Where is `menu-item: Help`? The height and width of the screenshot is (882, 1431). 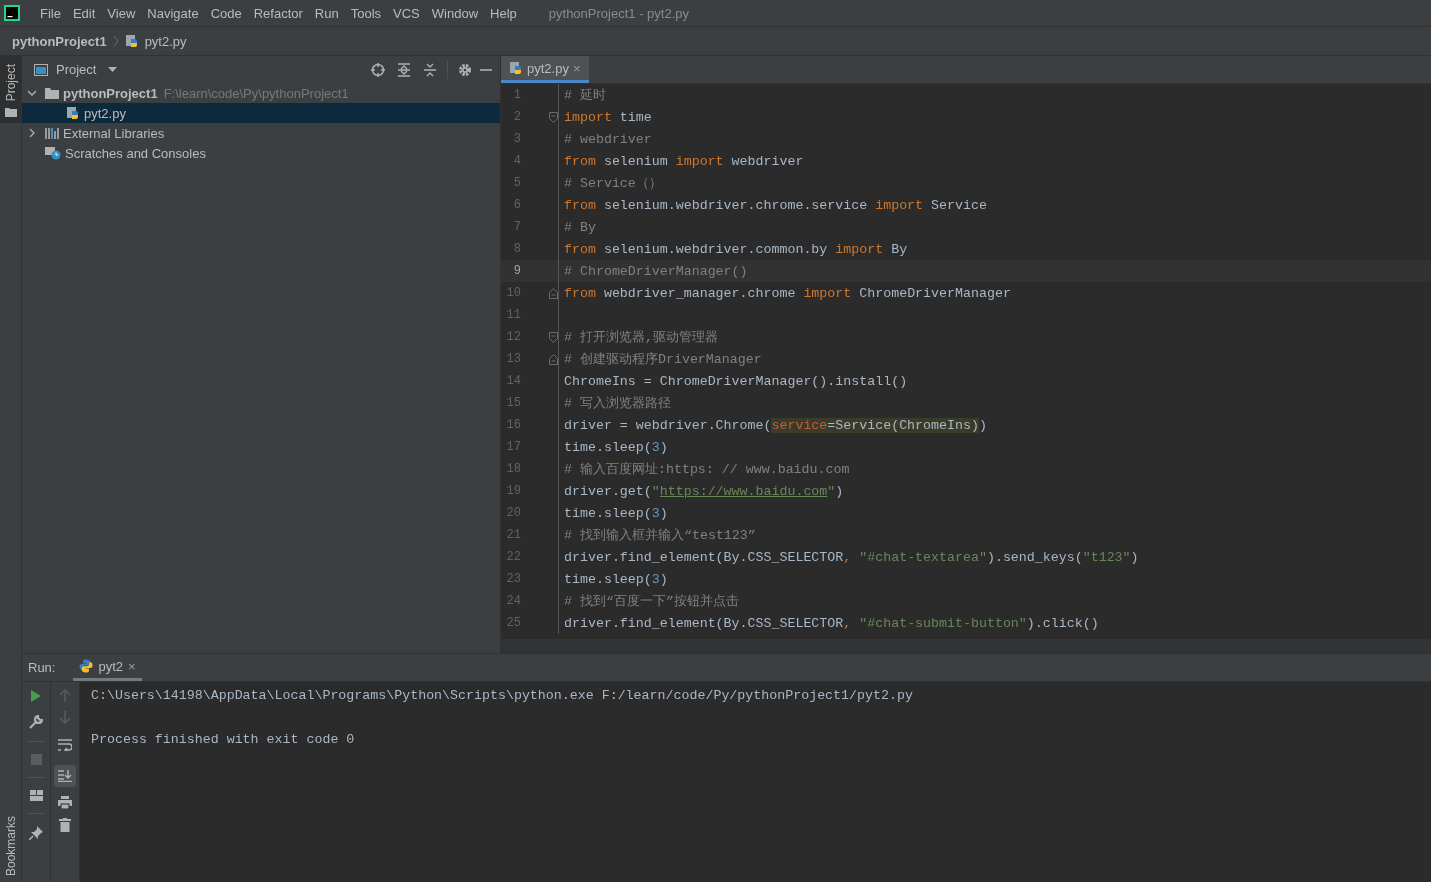
menu-item: Help is located at coordinates (503, 13).